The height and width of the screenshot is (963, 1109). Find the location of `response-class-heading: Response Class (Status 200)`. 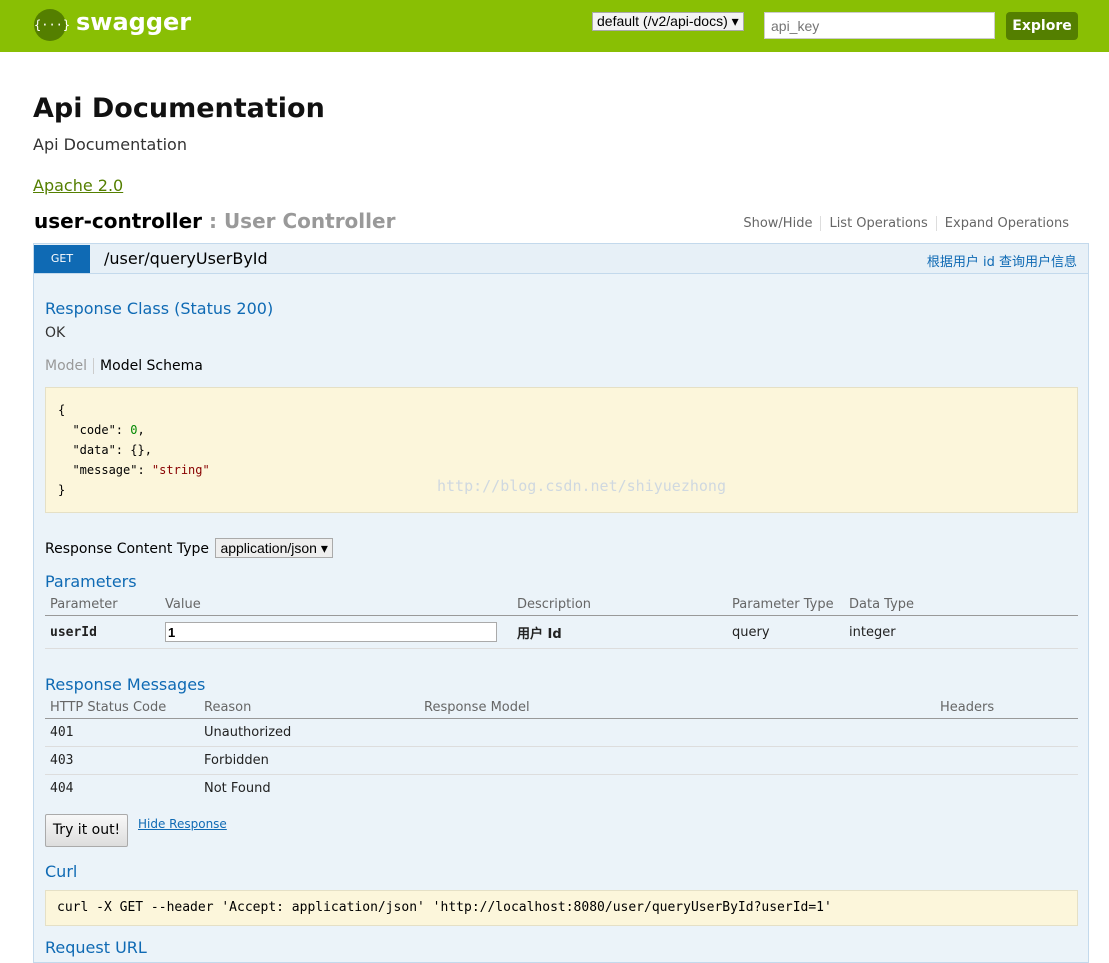

response-class-heading: Response Class (Status 200) is located at coordinates (159, 308).